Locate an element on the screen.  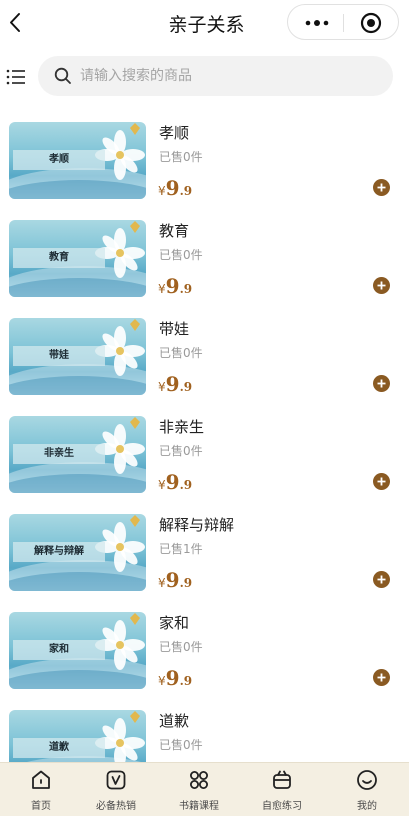
tab-practice: 自愈练习 is located at coordinates (282, 789).